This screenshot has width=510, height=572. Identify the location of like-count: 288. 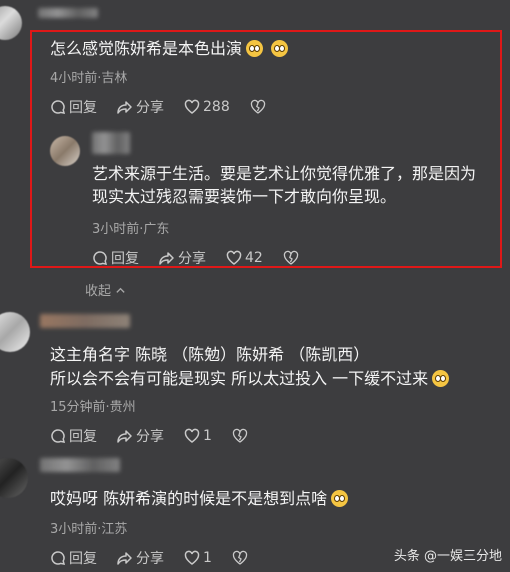
(216, 107).